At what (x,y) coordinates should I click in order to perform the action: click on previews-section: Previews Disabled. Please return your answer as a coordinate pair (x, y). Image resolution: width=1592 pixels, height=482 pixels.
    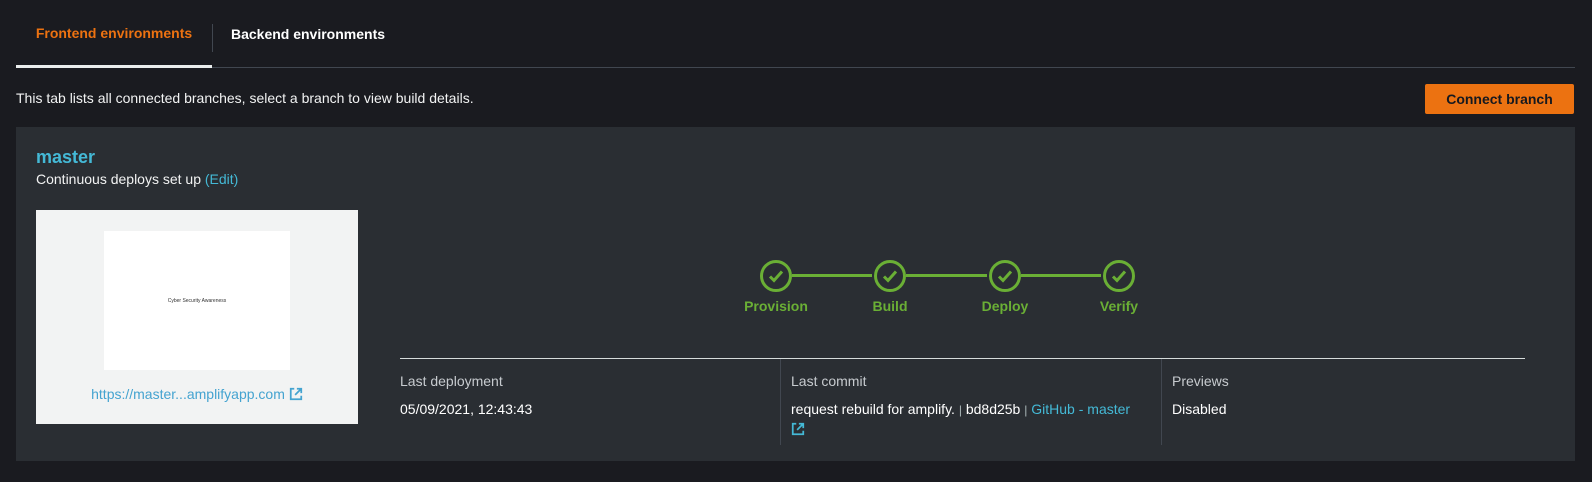
    Looking at the image, I should click on (1343, 402).